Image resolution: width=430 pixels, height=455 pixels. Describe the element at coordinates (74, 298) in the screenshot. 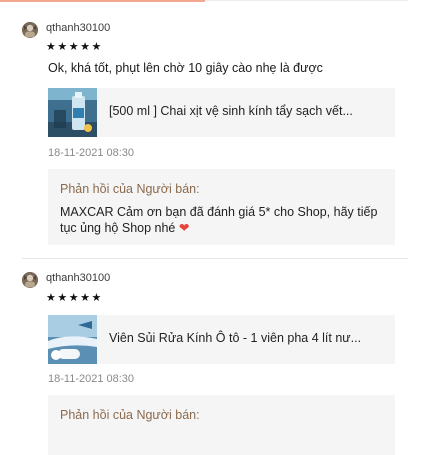

I see `rating-stars: ★★★★★` at that location.